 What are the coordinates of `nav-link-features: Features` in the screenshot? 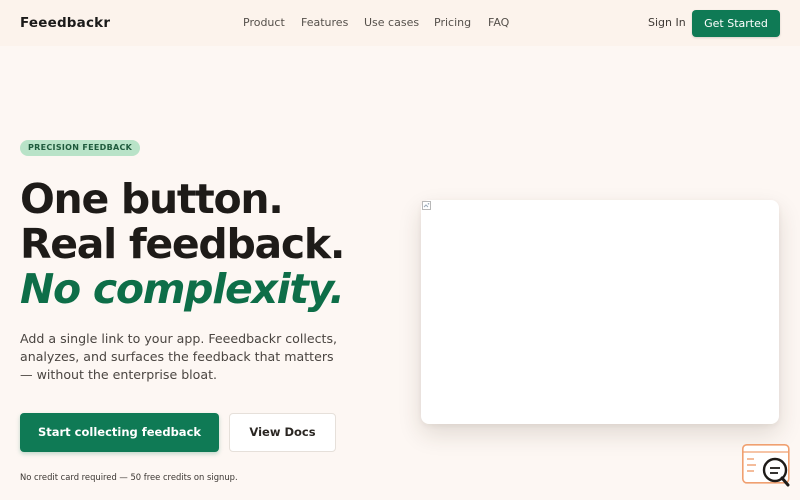 It's located at (324, 22).